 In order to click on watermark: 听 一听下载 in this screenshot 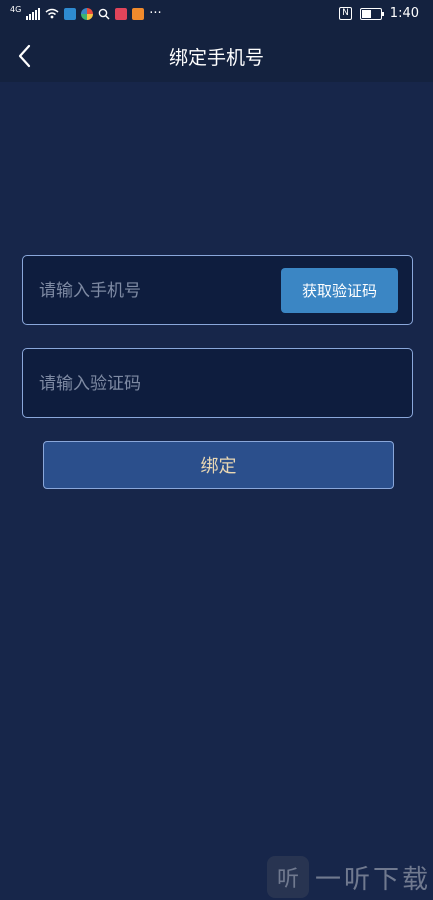, I will do `click(348, 877)`.